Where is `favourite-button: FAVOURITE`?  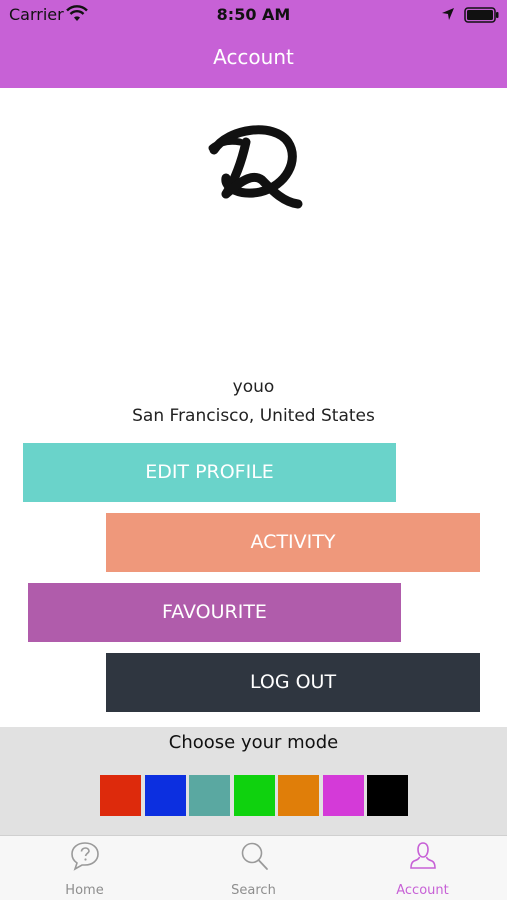 favourite-button: FAVOURITE is located at coordinates (214, 612).